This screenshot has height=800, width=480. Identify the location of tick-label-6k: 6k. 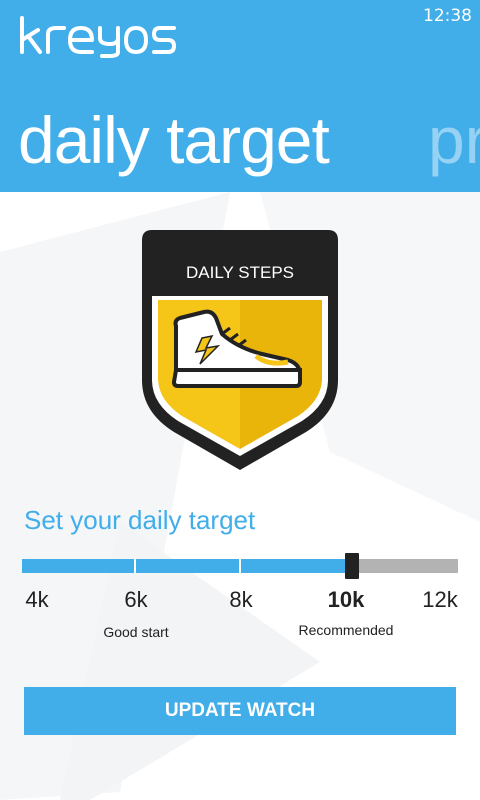
(136, 599).